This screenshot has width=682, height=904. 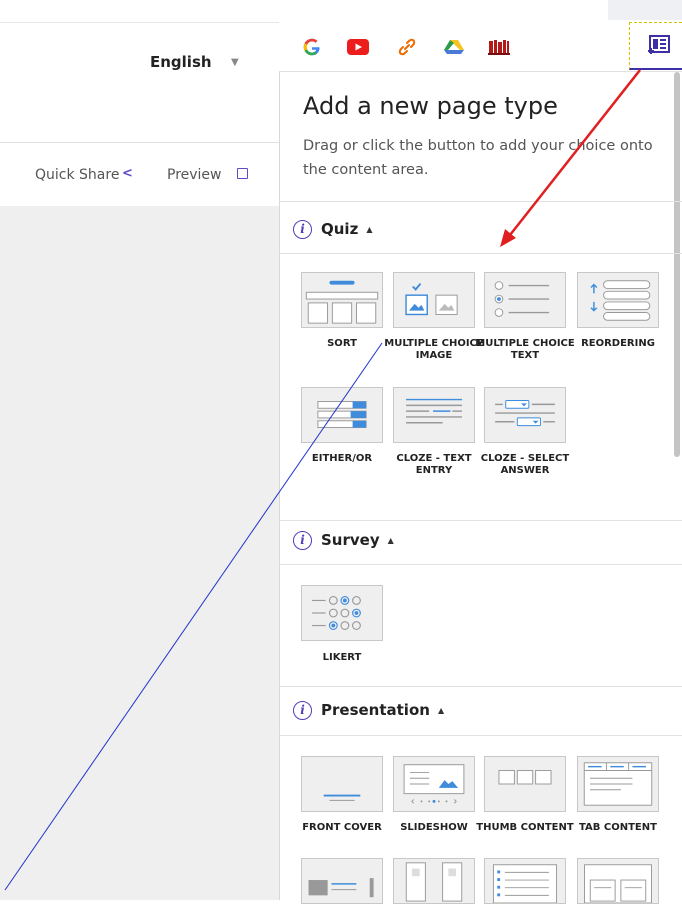 What do you see at coordinates (340, 229) in the screenshot?
I see `section-label: Quiz` at bounding box center [340, 229].